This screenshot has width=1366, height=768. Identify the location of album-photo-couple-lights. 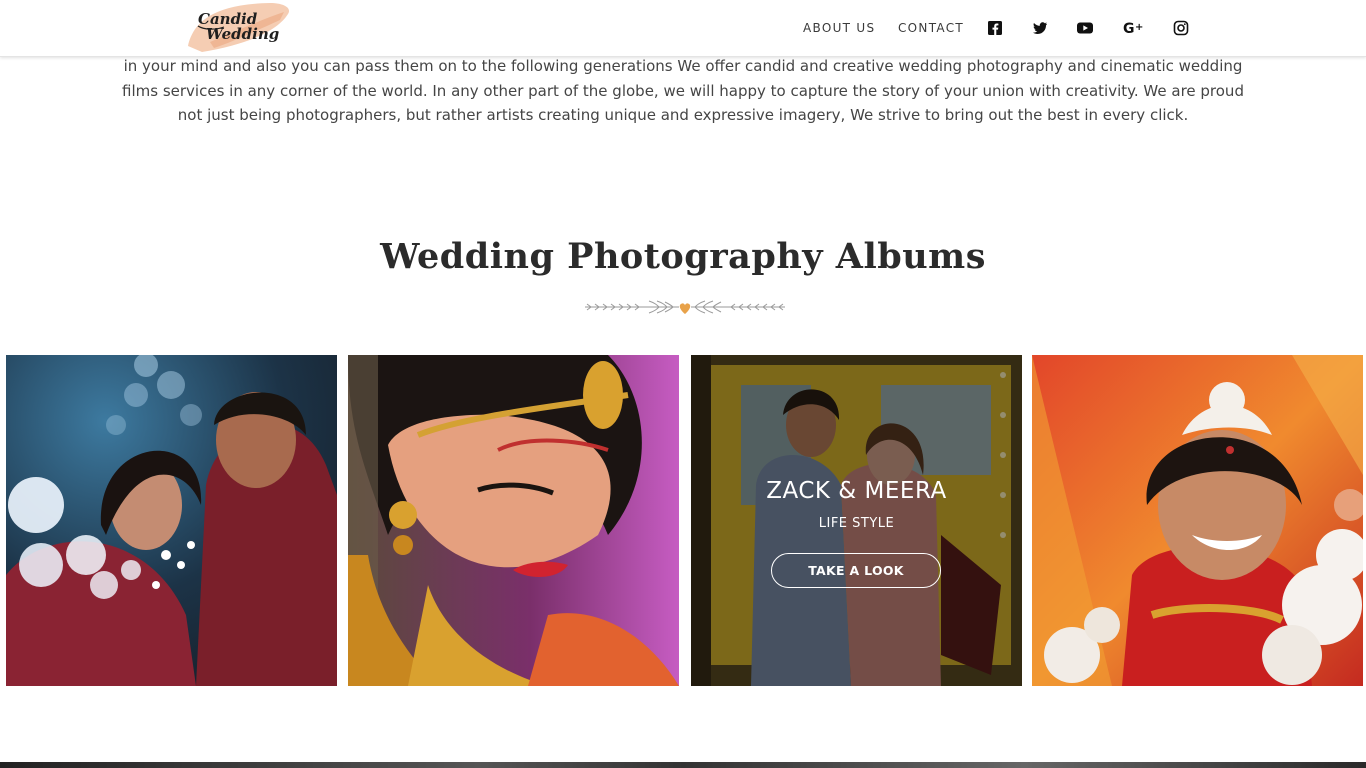
(171, 520).